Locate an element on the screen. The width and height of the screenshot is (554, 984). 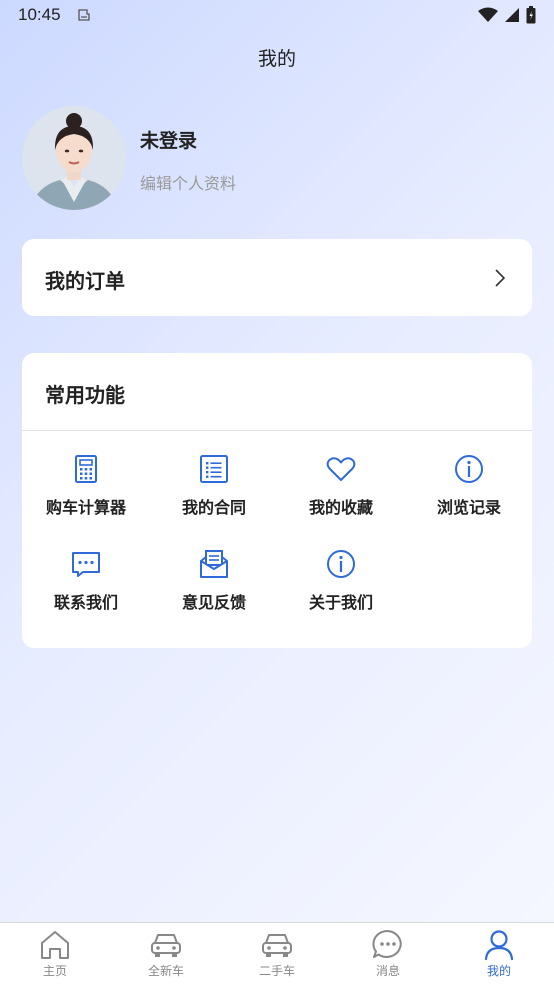
bottom-nav: 主页 全新车 二手车 消息 我的 is located at coordinates (277, 953).